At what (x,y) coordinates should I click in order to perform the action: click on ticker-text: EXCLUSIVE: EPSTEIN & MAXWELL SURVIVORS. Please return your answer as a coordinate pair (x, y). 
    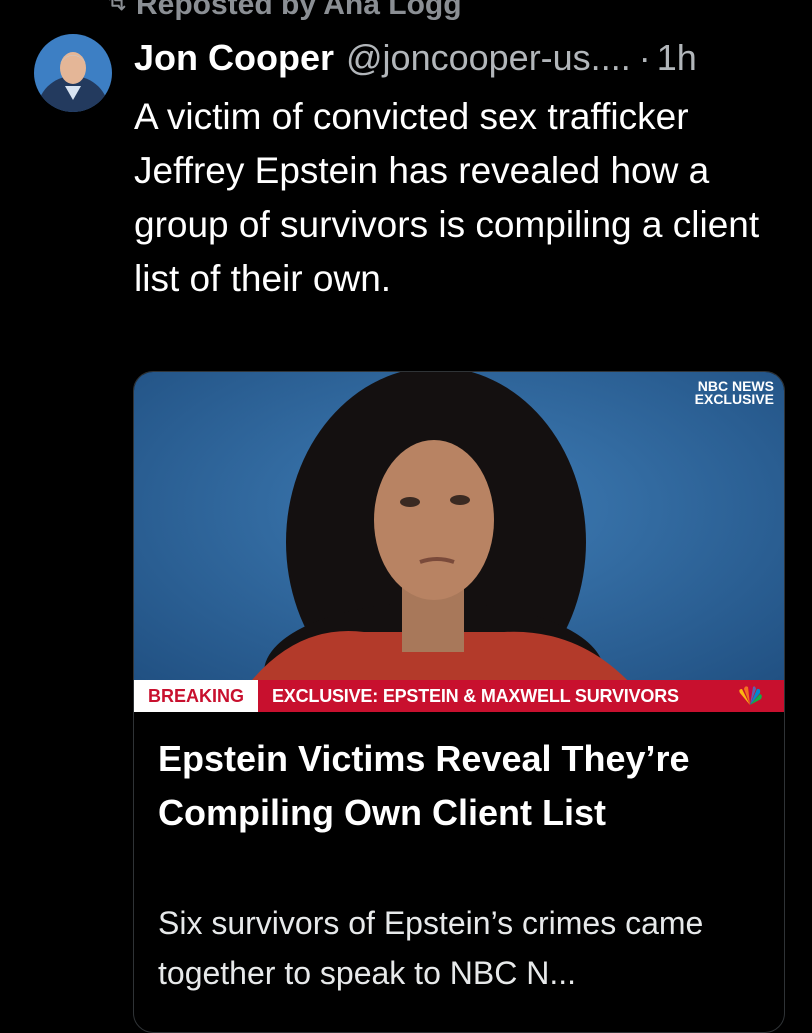
    Looking at the image, I should click on (487, 696).